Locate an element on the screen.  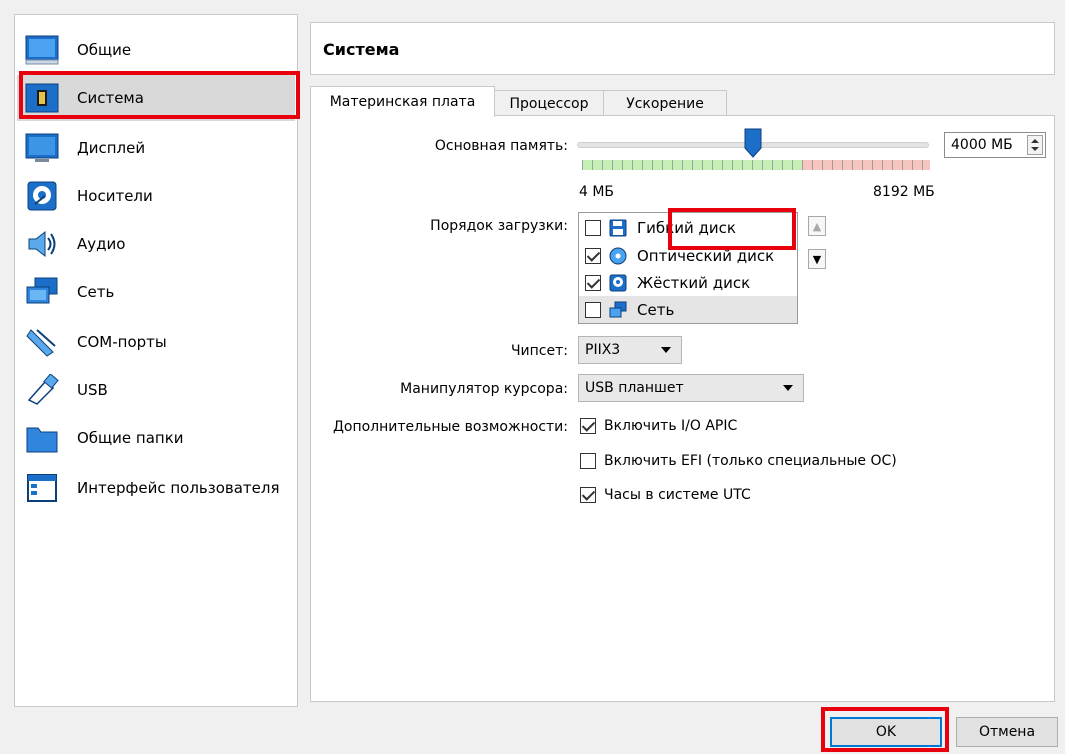
memory-spin-buttons is located at coordinates (1035, 145).